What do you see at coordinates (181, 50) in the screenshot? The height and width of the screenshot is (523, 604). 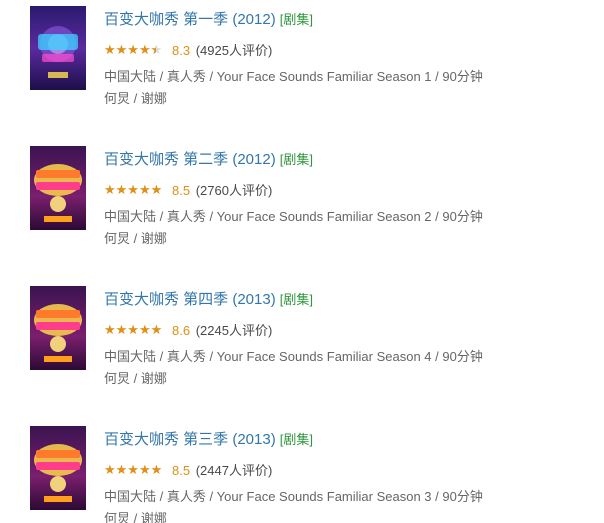 I see `rating-score: 8.3` at bounding box center [181, 50].